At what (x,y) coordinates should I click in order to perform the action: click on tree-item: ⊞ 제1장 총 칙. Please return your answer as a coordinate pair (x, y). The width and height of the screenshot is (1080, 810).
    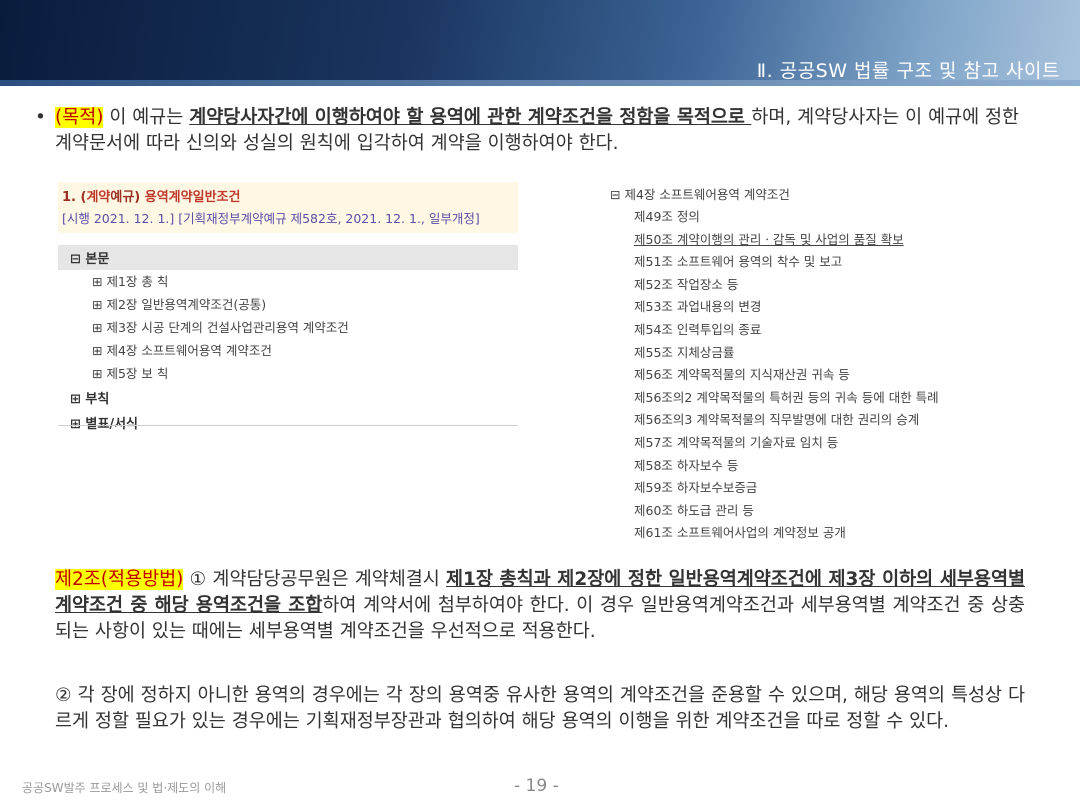
    Looking at the image, I should click on (288, 281).